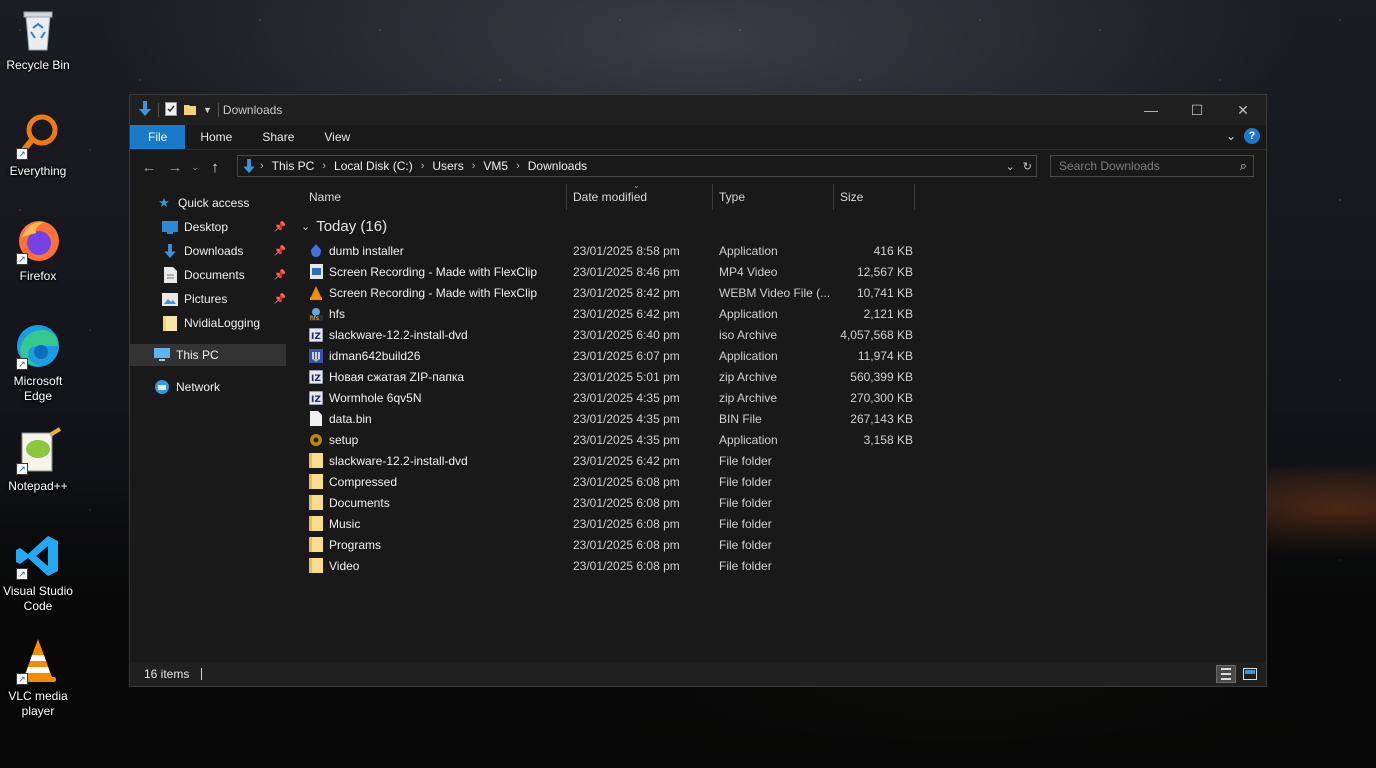 This screenshot has width=1376, height=768. What do you see at coordinates (316, 397) in the screenshot?
I see `archive-icon: IZ` at bounding box center [316, 397].